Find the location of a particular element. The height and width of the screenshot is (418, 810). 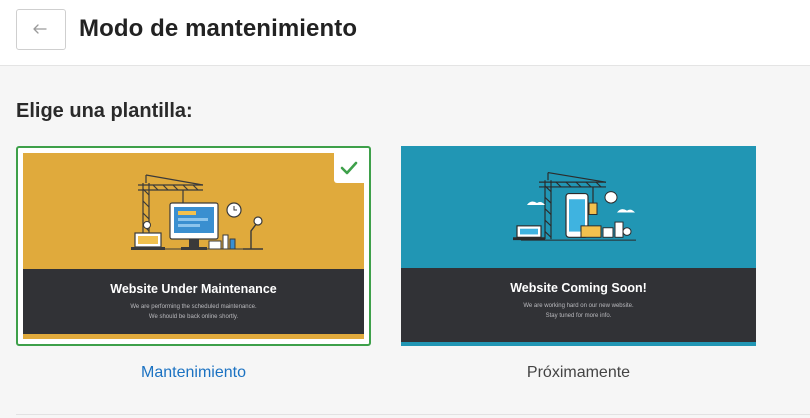

page-title: Modo de mantenimiento is located at coordinates (218, 28).